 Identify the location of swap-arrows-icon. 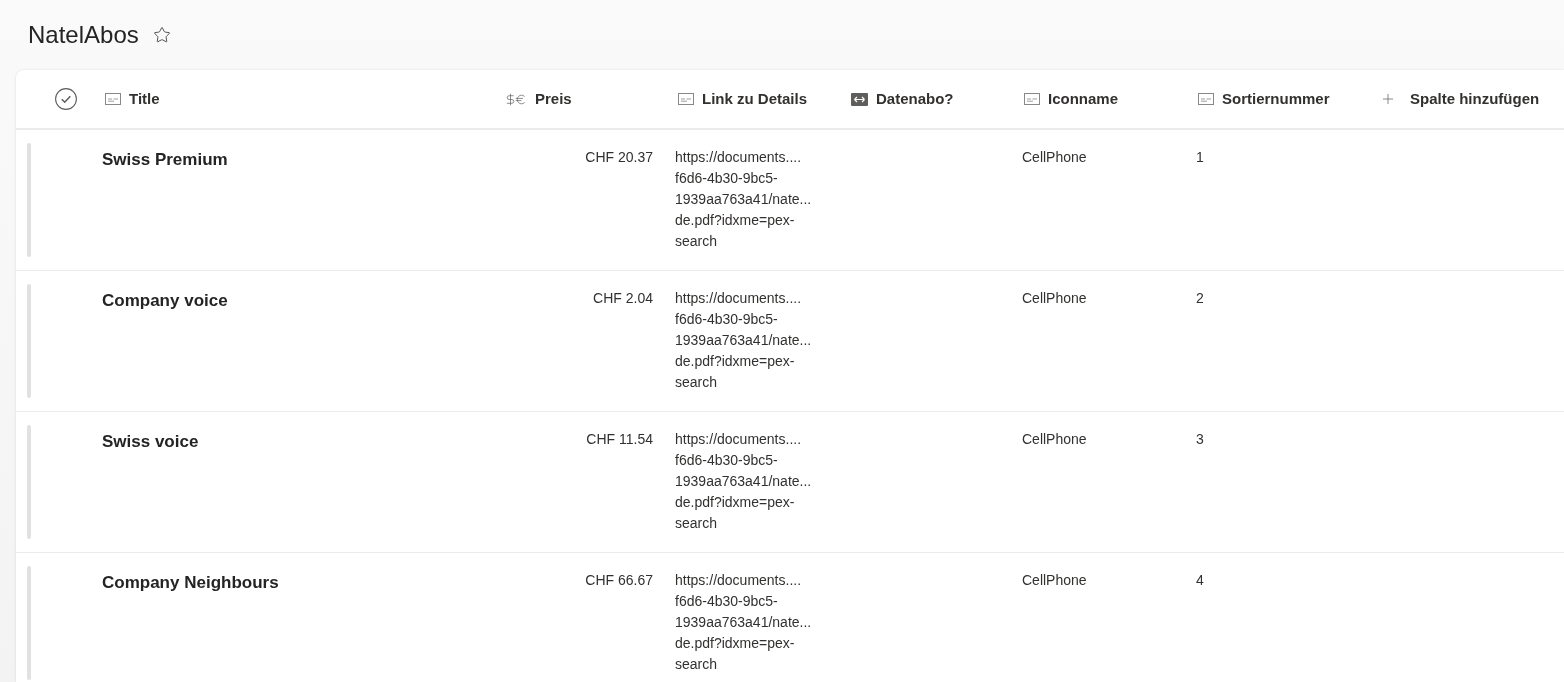
(859, 99).